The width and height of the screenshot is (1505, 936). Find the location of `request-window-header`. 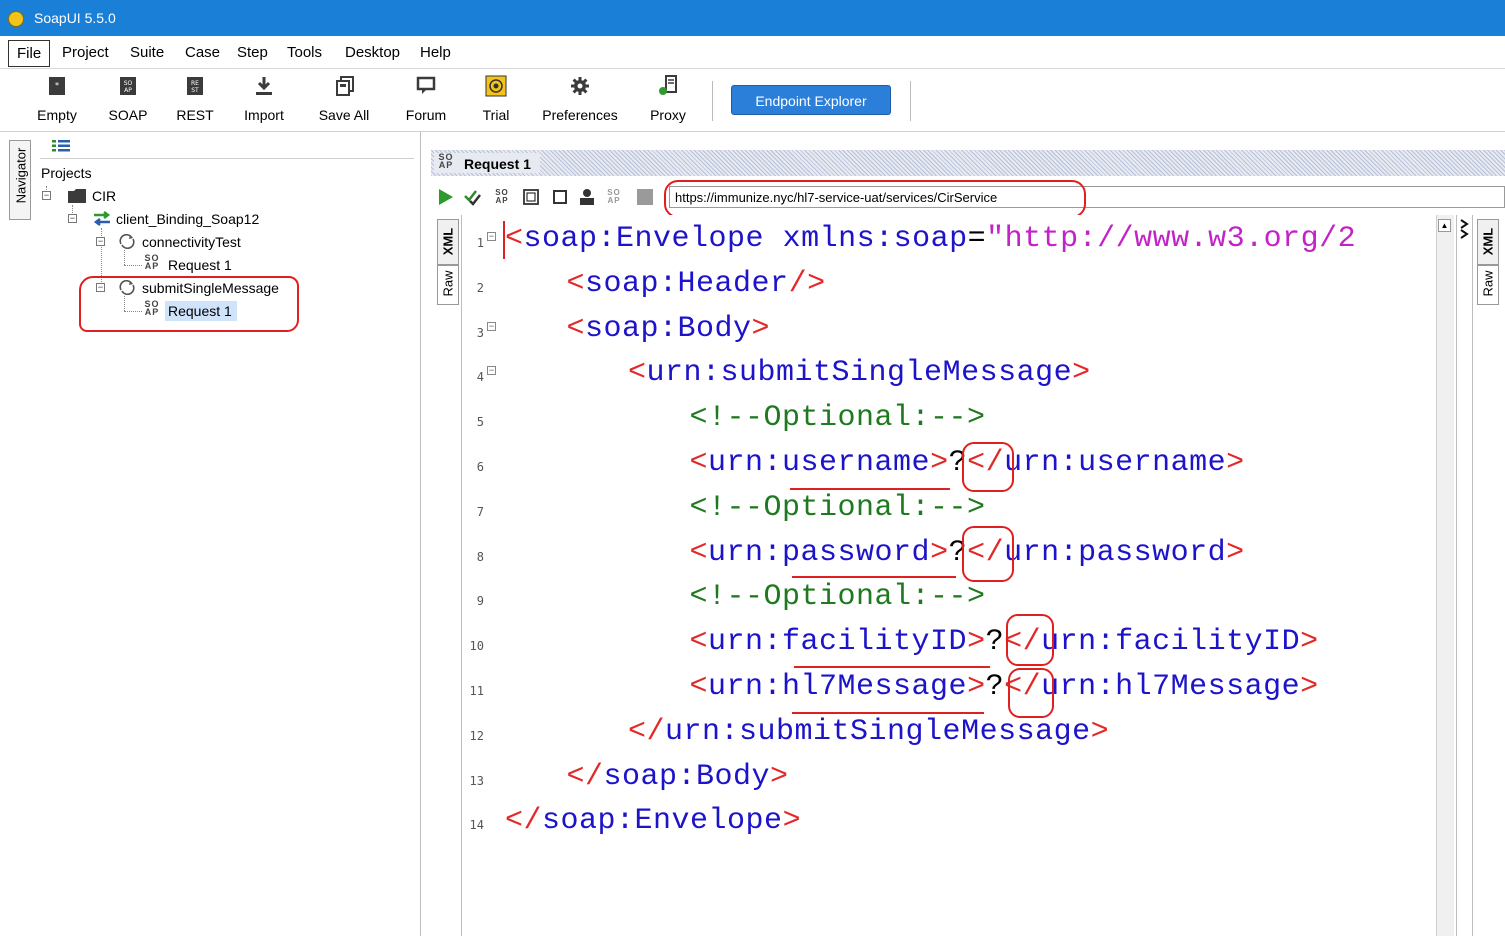

request-window-header is located at coordinates (968, 163).